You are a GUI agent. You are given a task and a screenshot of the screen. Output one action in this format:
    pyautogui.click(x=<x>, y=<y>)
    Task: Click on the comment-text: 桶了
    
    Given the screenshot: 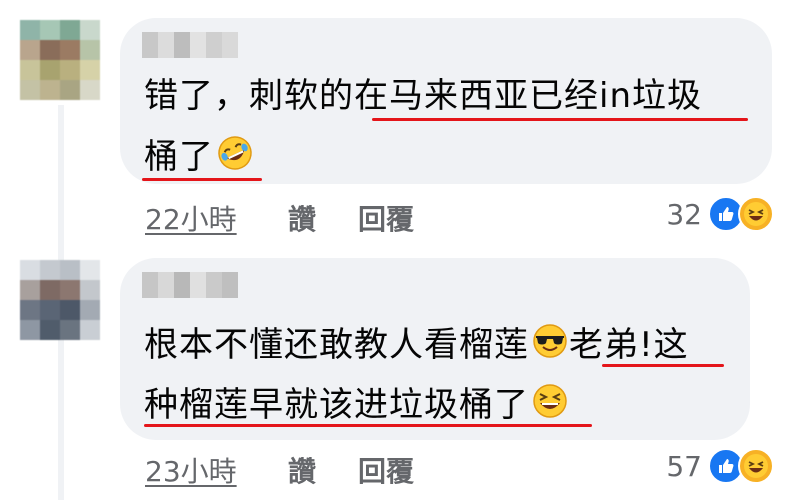 What is the action you would take?
    pyautogui.click(x=199, y=157)
    